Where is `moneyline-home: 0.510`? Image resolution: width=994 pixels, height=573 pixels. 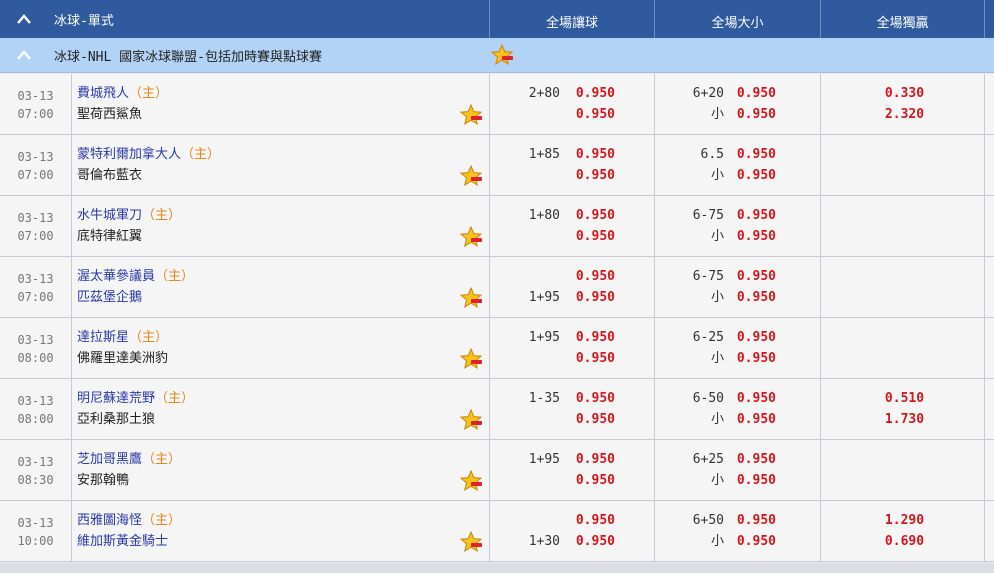 moneyline-home: 0.510 is located at coordinates (902, 398).